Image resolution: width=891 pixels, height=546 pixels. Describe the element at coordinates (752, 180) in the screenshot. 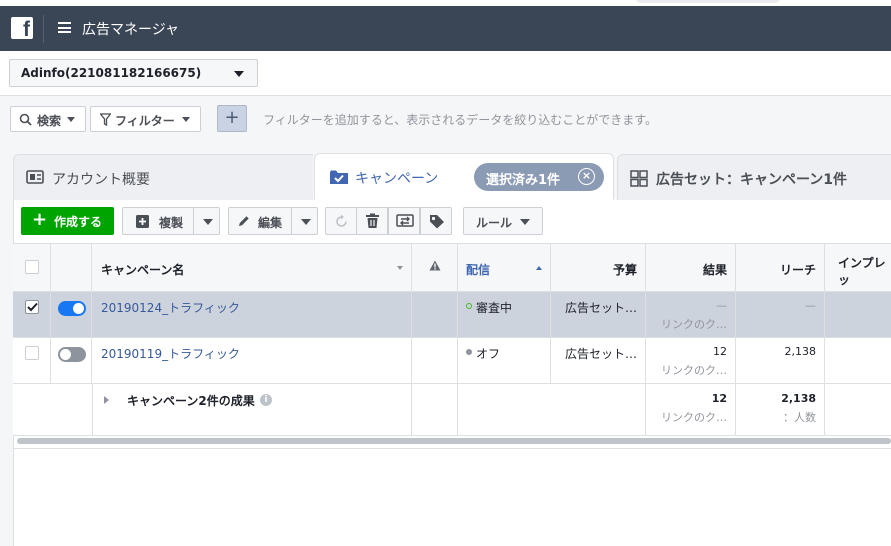

I see `tab-ad-sets-label: 広告セット：キャンペーン1件` at that location.